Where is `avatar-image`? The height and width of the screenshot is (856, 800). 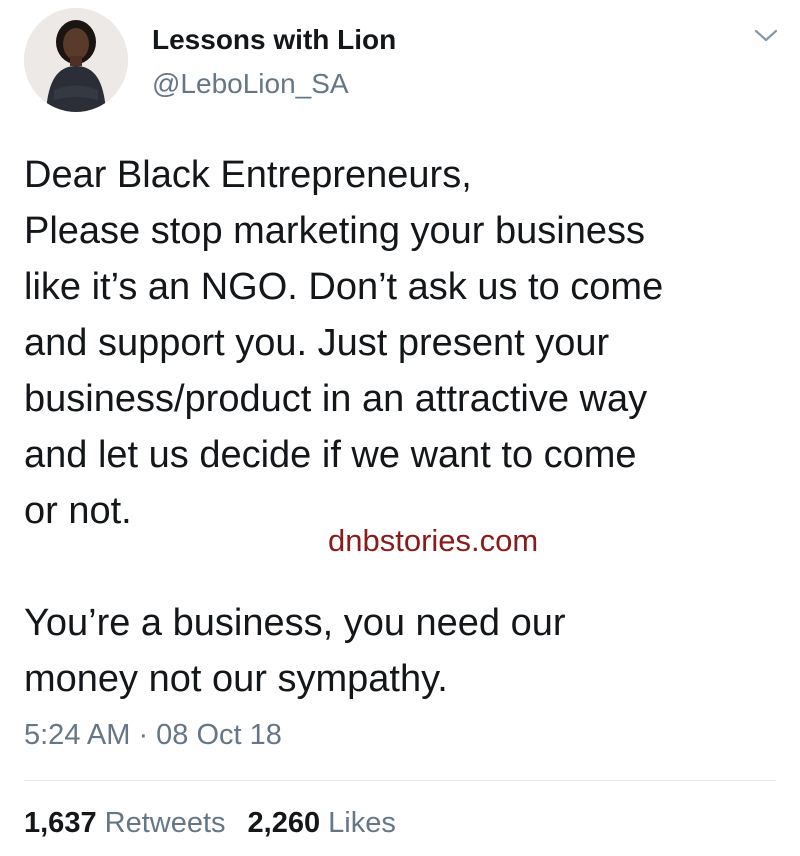
avatar-image is located at coordinates (76, 60).